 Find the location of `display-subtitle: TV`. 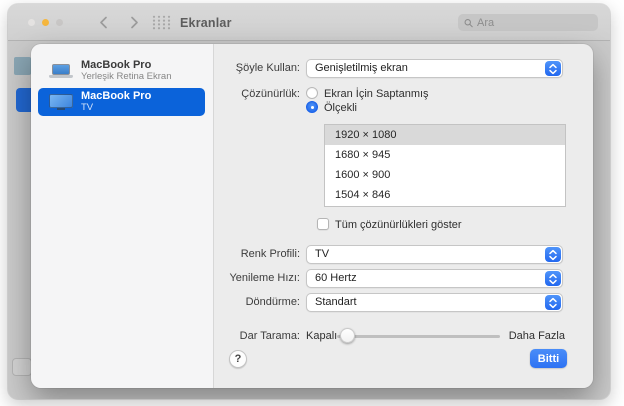

display-subtitle: TV is located at coordinates (87, 107).